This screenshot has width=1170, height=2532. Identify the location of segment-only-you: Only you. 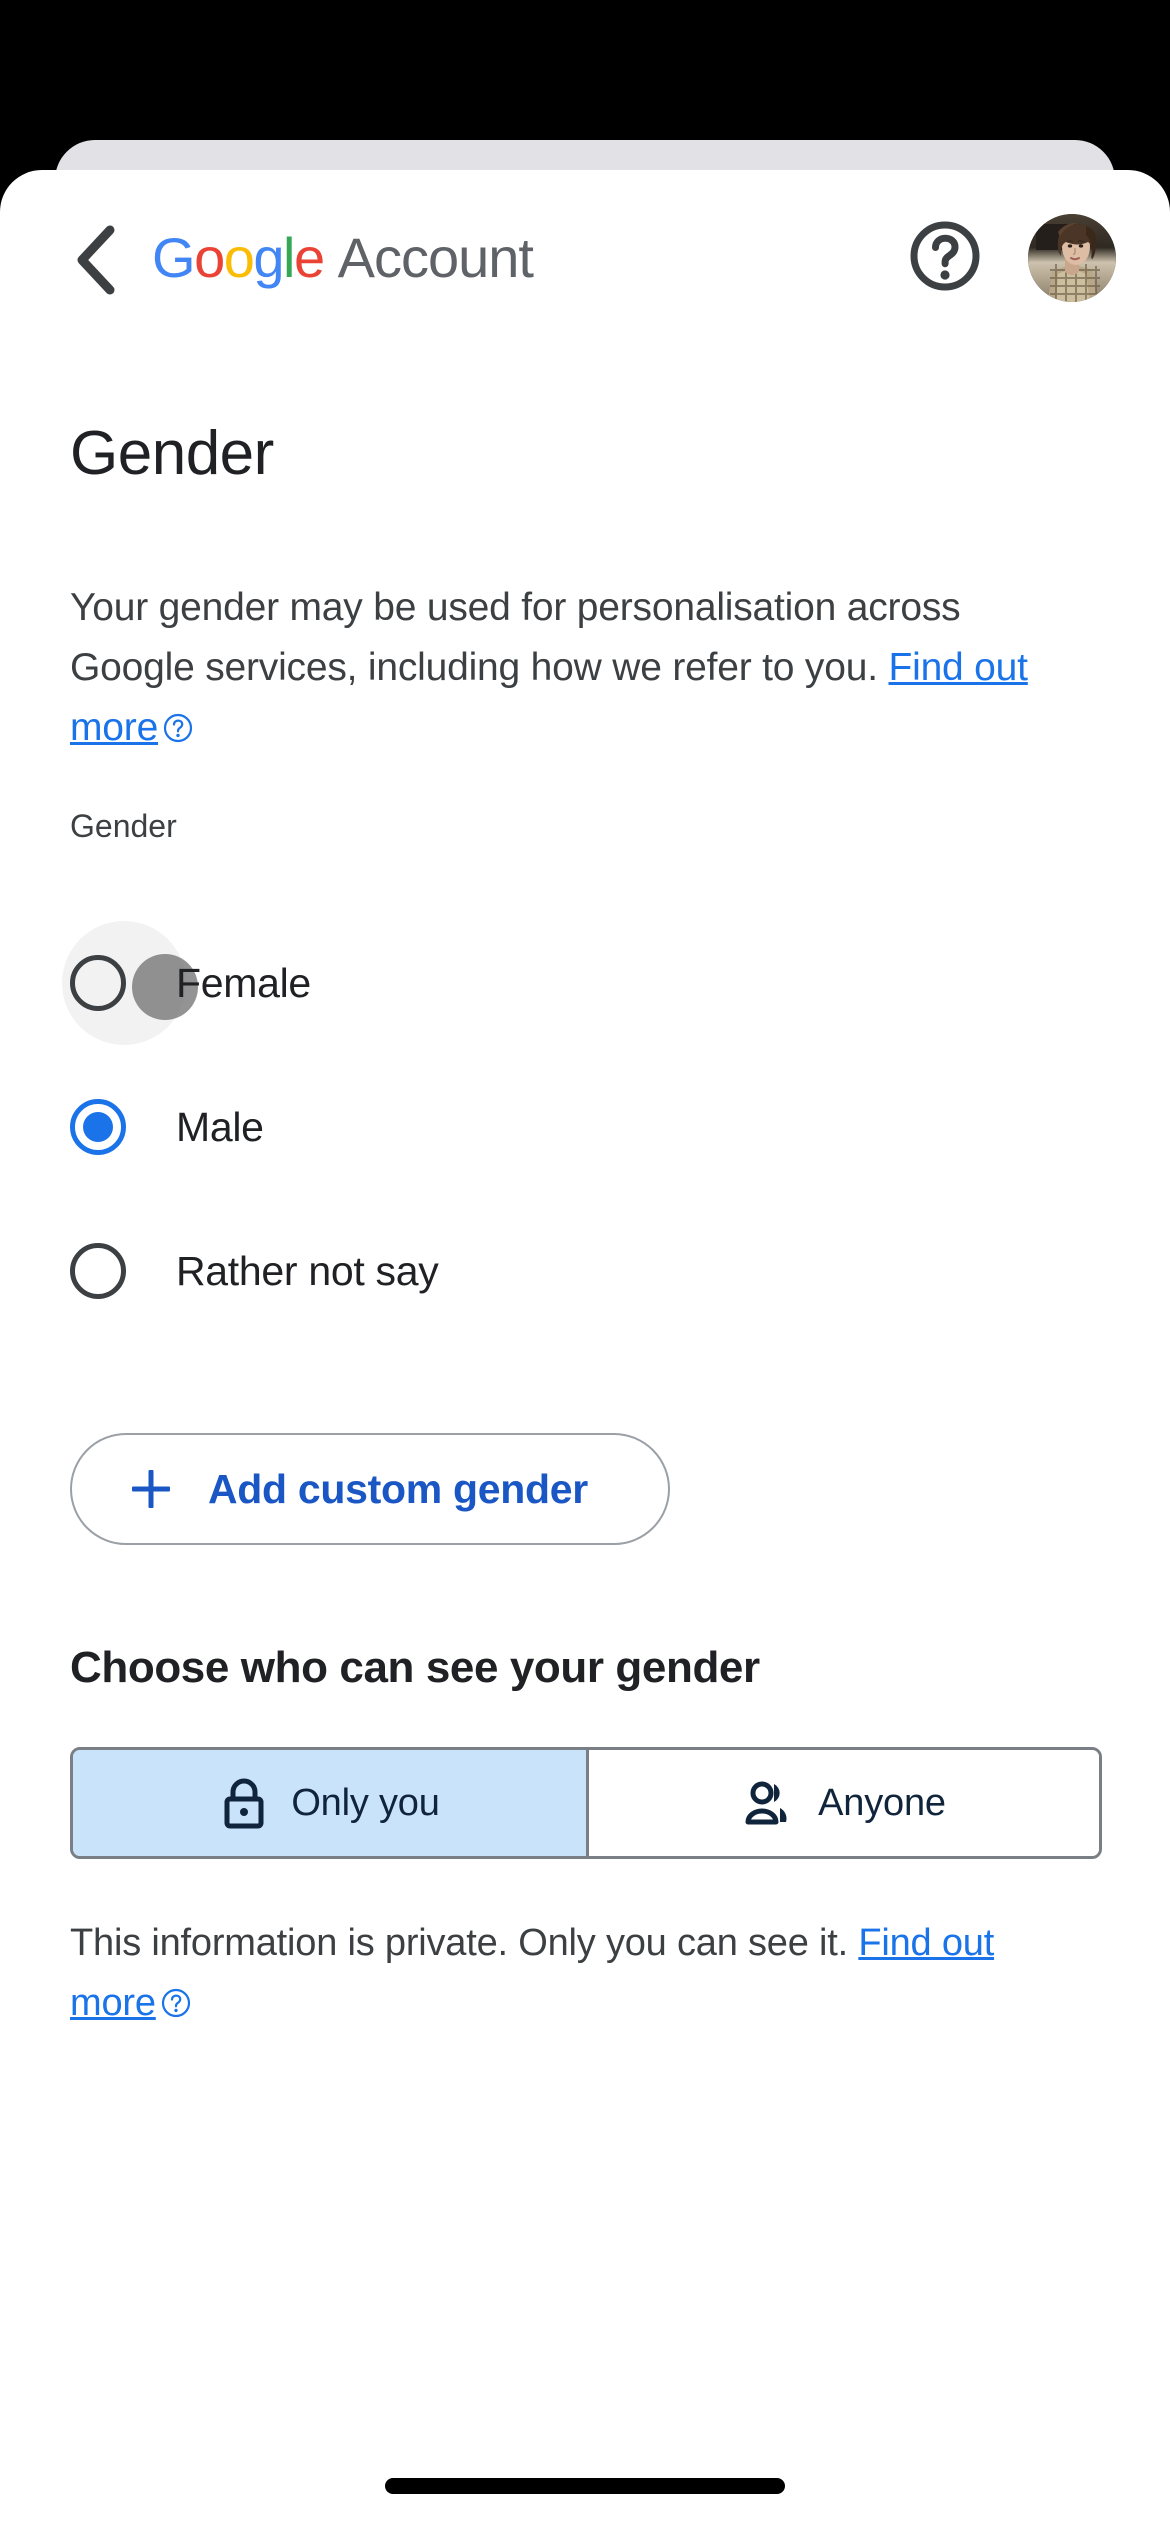
(329, 1803).